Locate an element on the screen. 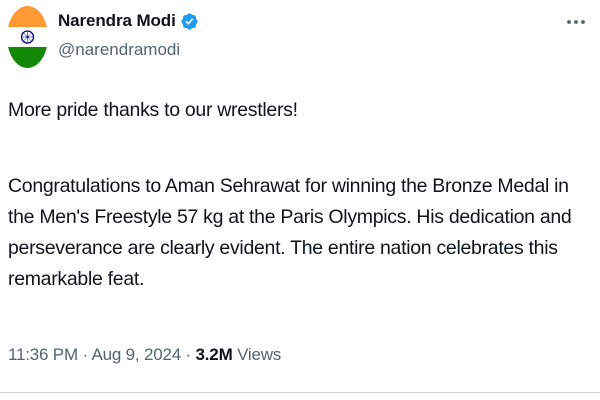  divider is located at coordinates (300, 392).